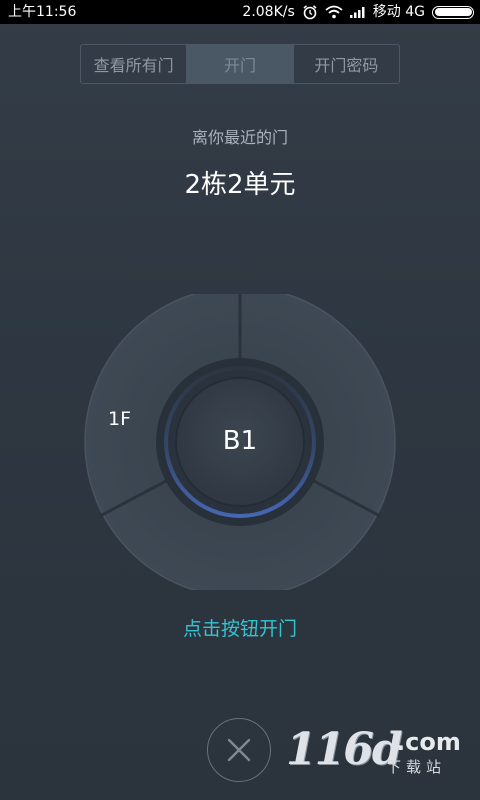 This screenshot has height=800, width=480. What do you see at coordinates (42, 12) in the screenshot?
I see `status-time: 上午11:56` at bounding box center [42, 12].